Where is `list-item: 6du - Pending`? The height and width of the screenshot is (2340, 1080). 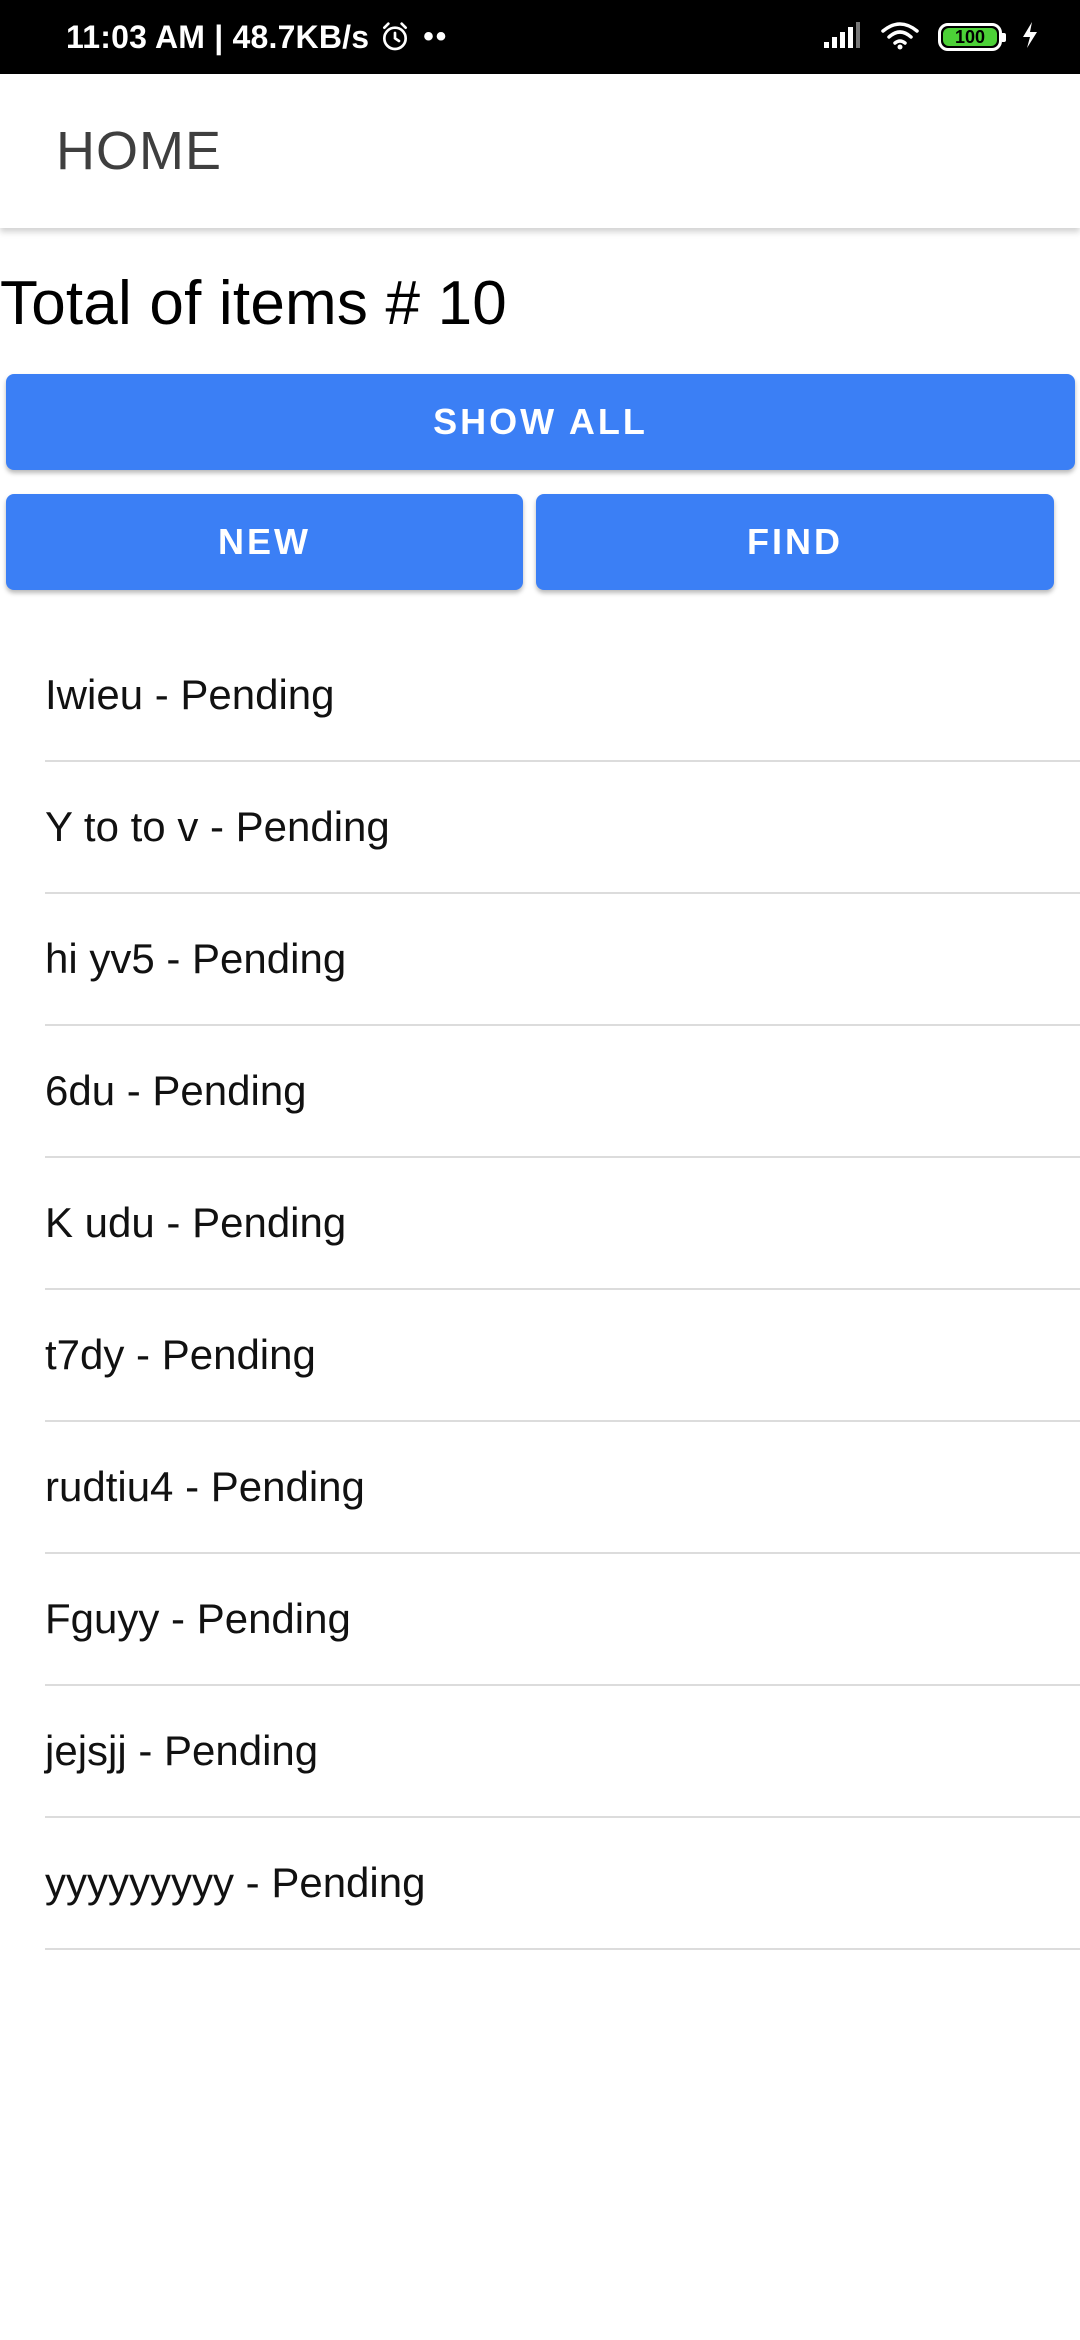 list-item: 6du - Pending is located at coordinates (562, 1092).